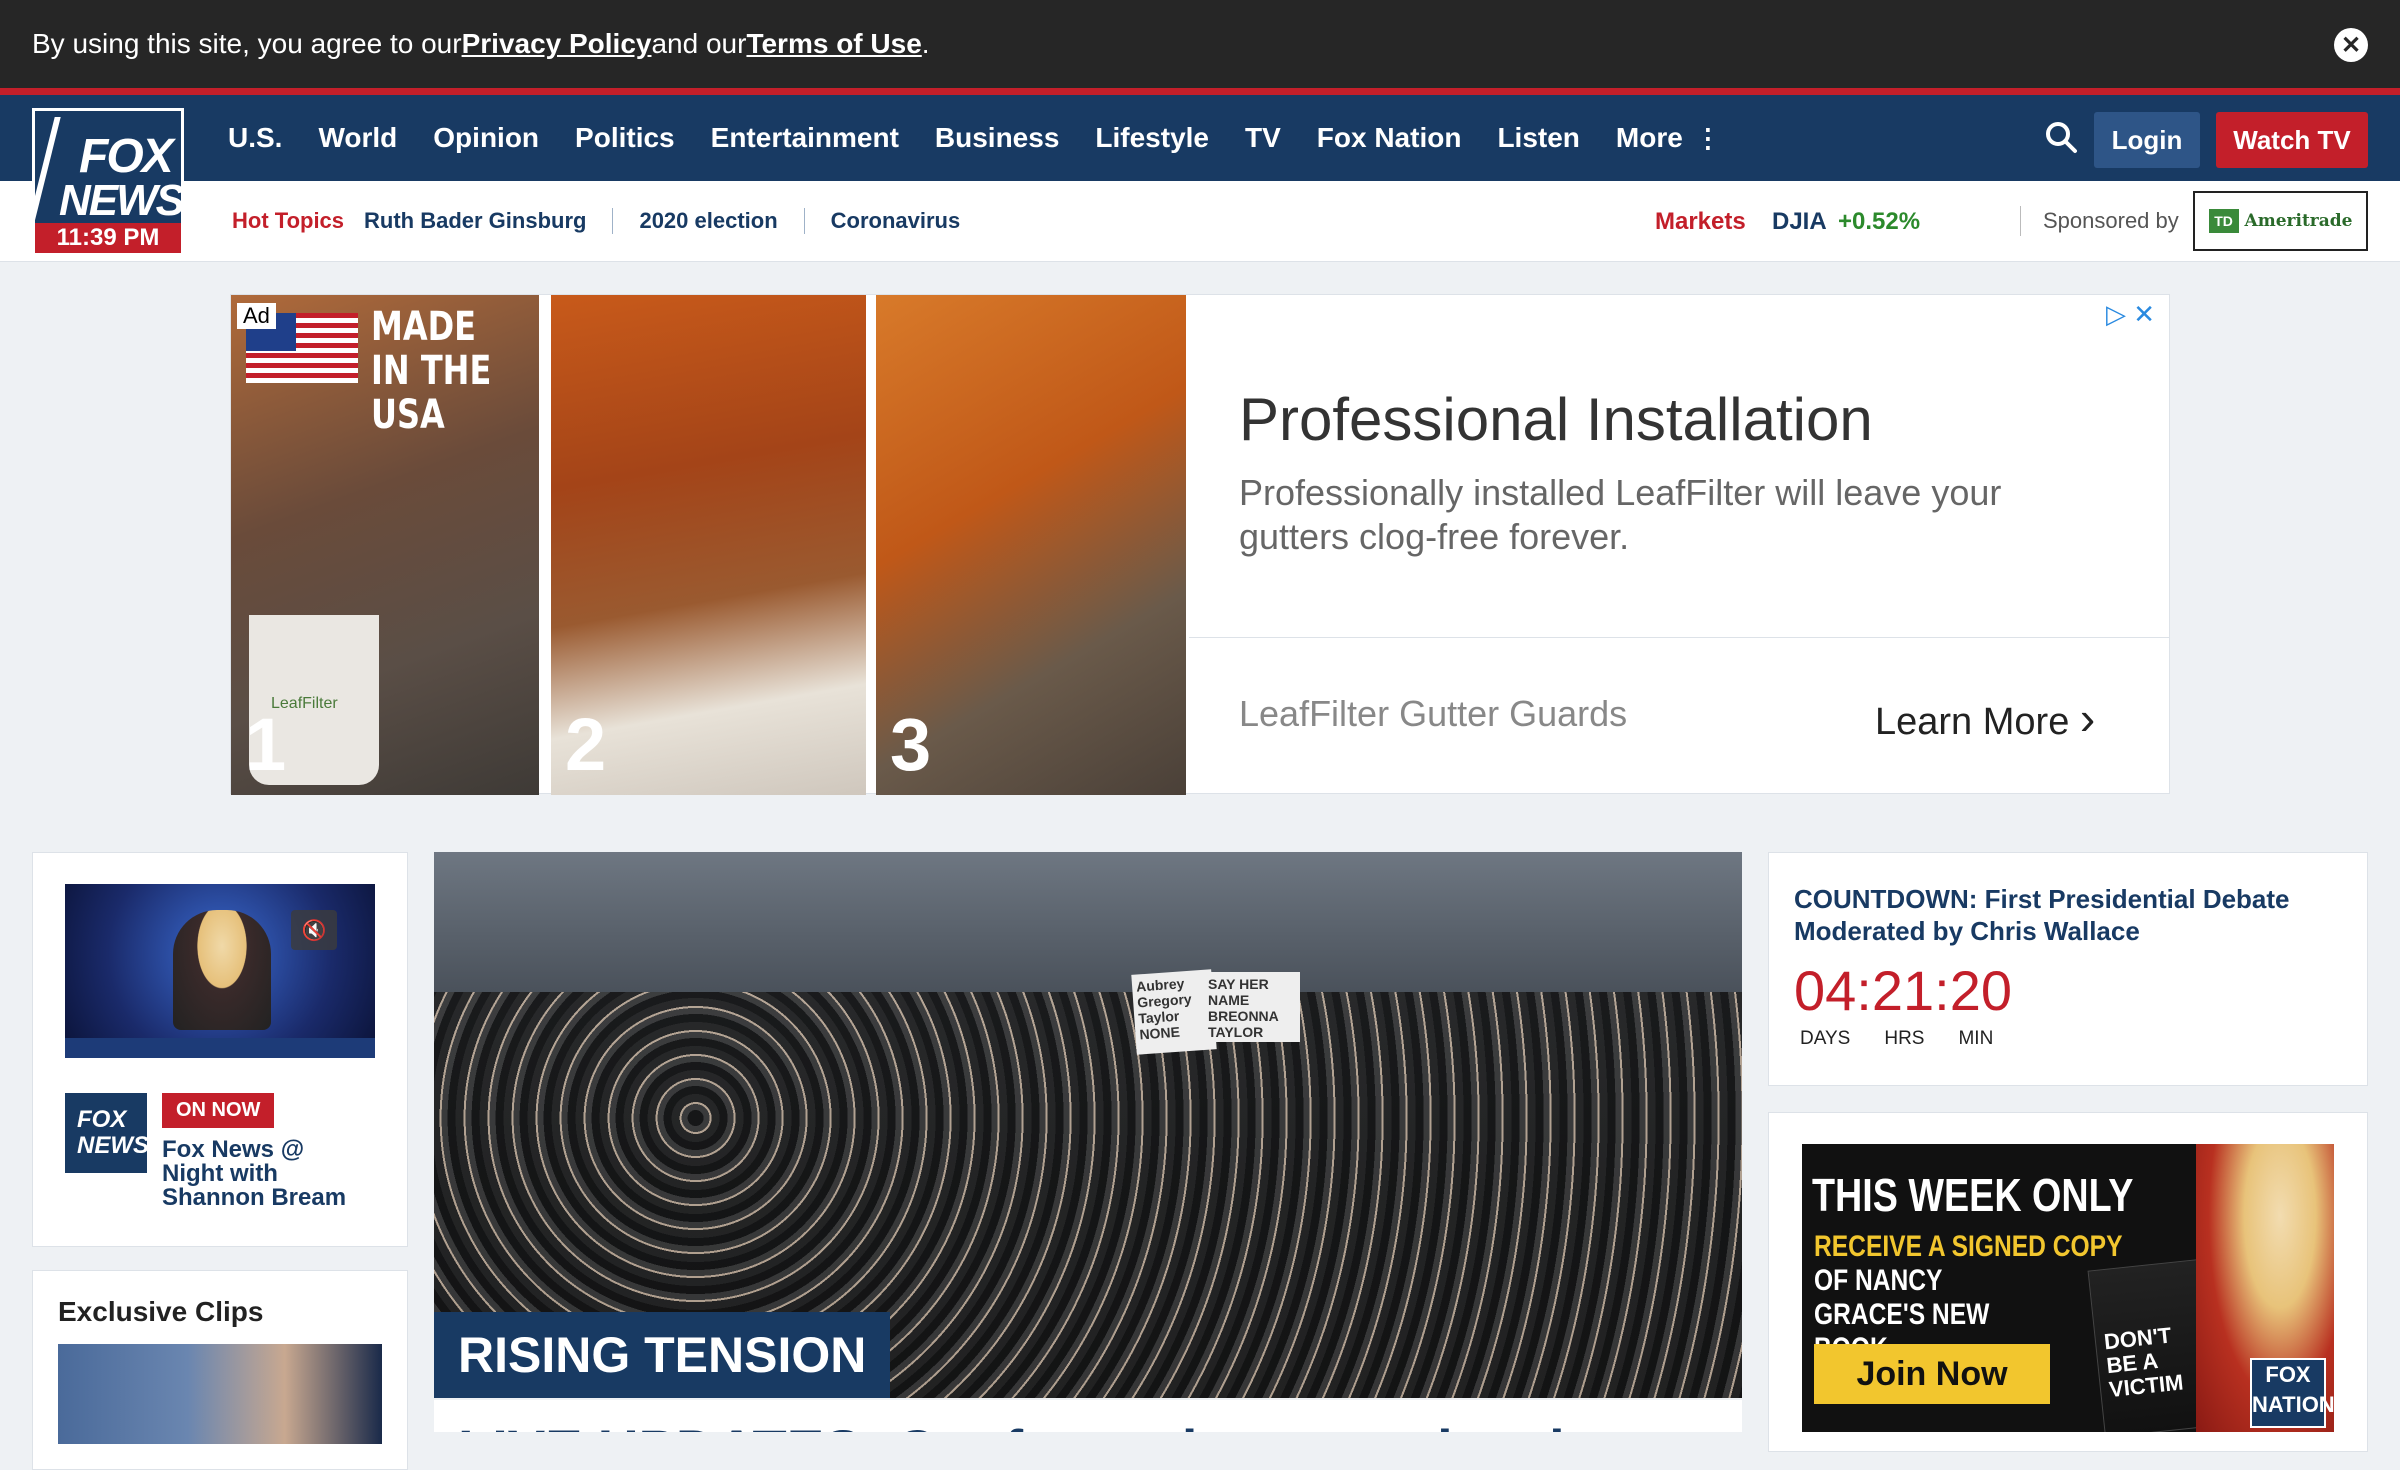 The width and height of the screenshot is (2400, 1470). I want to click on adchoices-icon: ▷ ✕, so click(2130, 314).